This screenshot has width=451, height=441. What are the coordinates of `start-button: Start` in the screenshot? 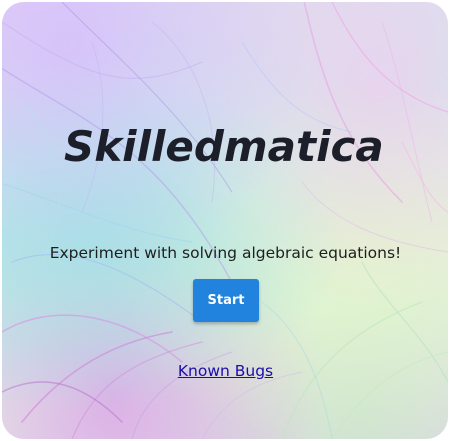 It's located at (226, 300).